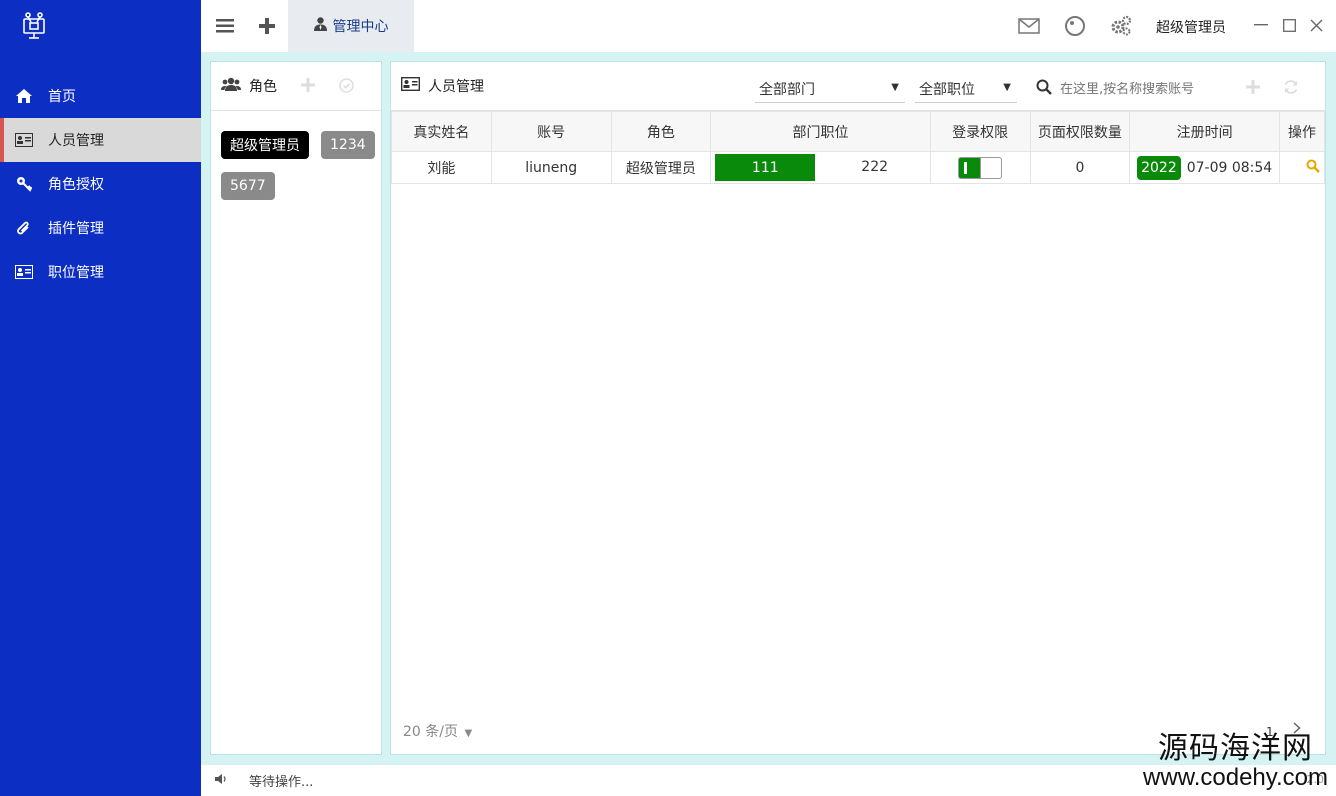 The image size is (1336, 796). I want to click on sidebar-item-label: 职位管理, so click(76, 273).